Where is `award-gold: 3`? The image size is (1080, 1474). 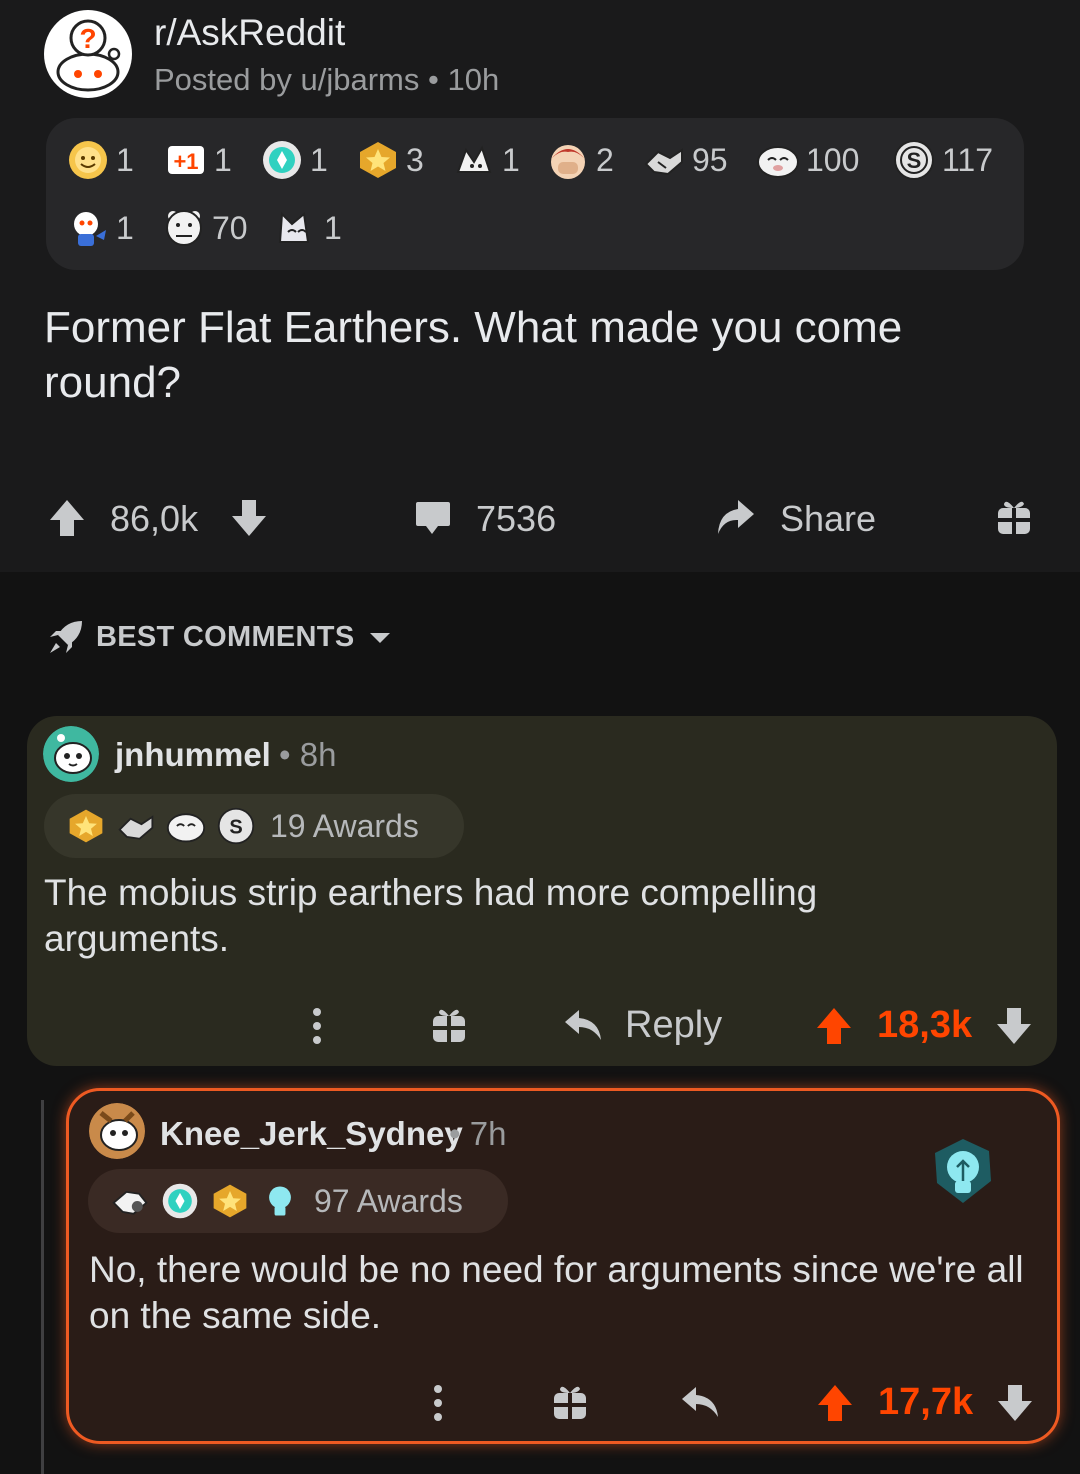
award-gold: 3 is located at coordinates (390, 160).